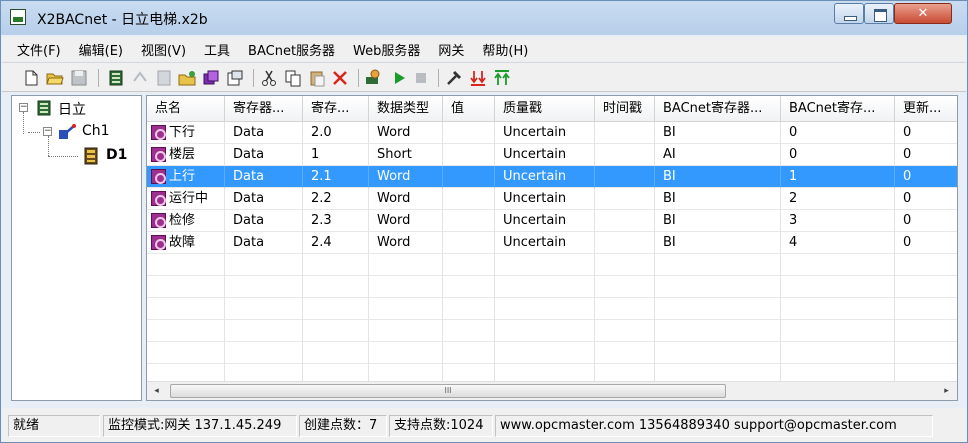 The width and height of the screenshot is (968, 443). What do you see at coordinates (343, 426) in the screenshot?
I see `status-created-points: 创建点数：7` at bounding box center [343, 426].